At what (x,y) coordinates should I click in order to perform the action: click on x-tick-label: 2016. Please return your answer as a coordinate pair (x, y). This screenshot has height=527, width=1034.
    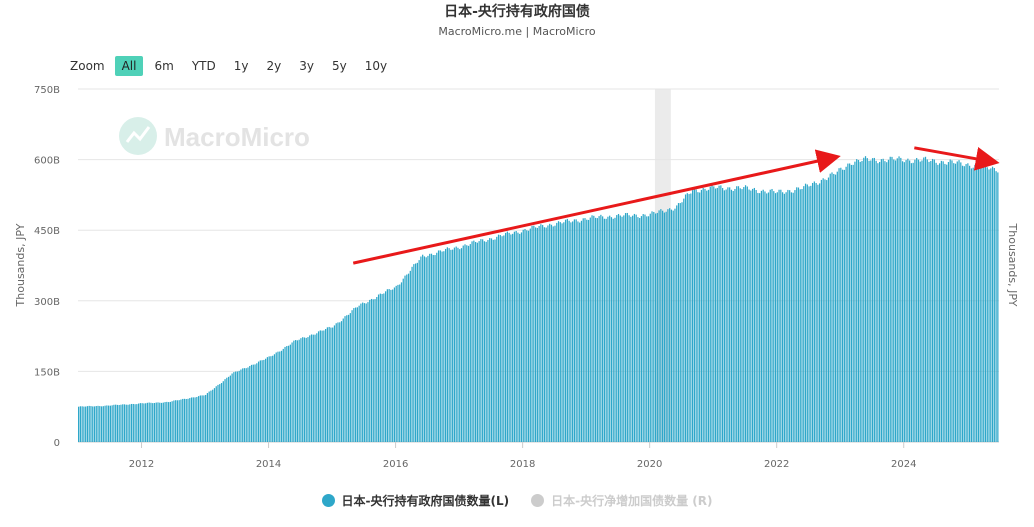
    Looking at the image, I should click on (395, 464).